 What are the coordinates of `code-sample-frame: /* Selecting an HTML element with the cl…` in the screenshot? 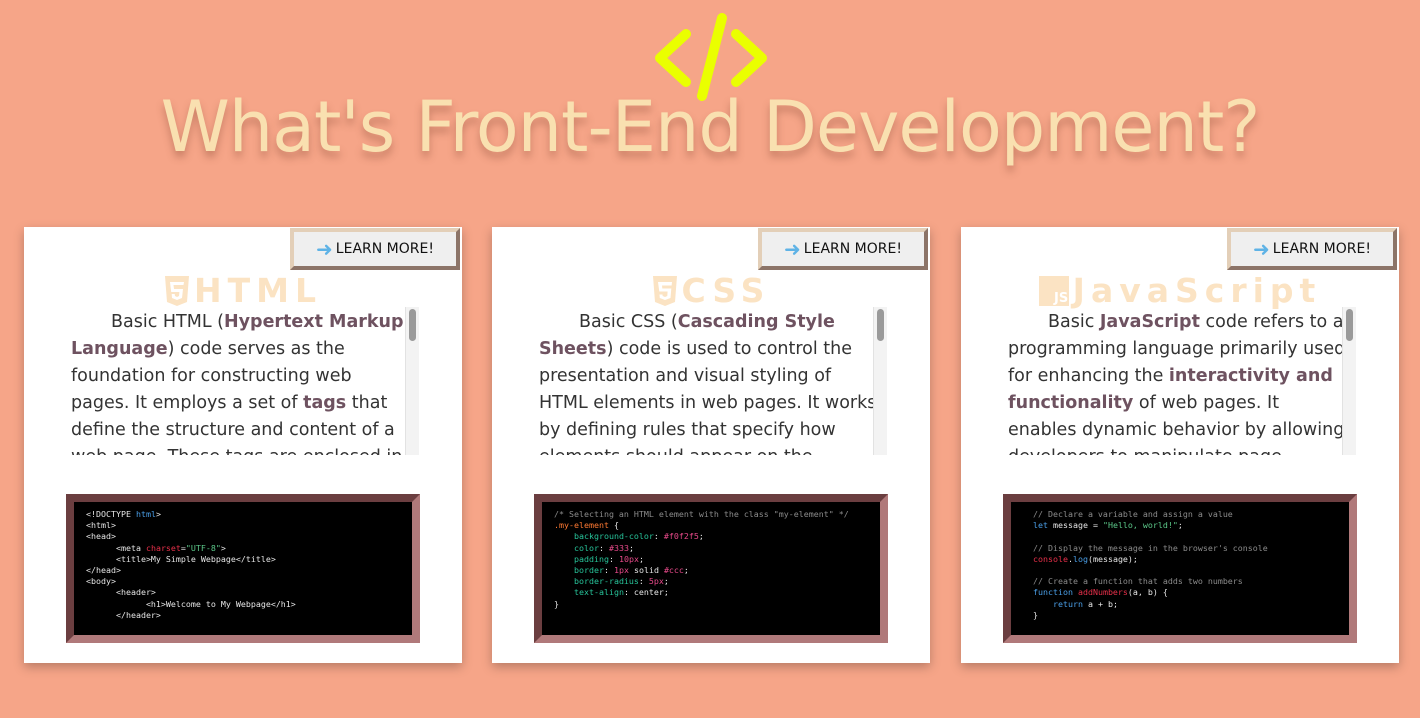 It's located at (711, 568).